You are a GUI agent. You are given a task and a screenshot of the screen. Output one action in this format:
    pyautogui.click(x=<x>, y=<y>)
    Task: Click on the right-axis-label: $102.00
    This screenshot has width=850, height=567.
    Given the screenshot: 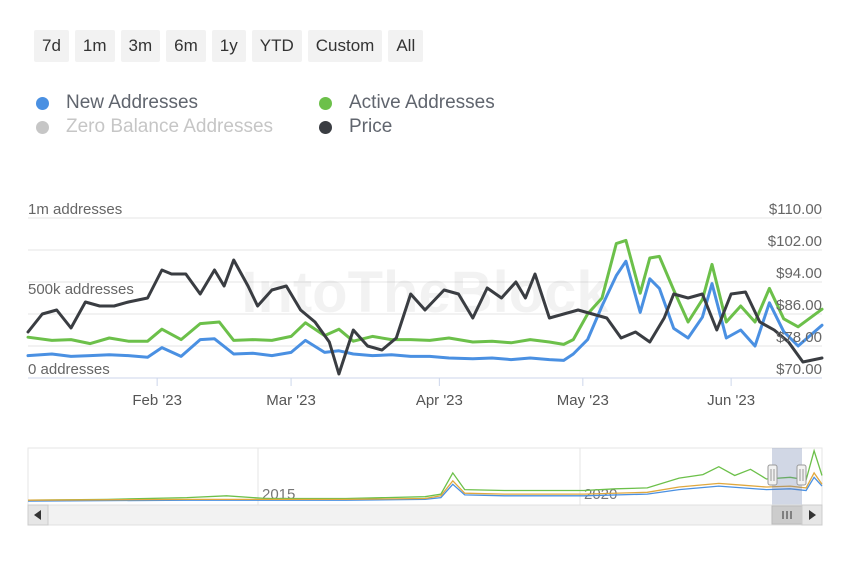 What is the action you would take?
    pyautogui.click(x=795, y=241)
    